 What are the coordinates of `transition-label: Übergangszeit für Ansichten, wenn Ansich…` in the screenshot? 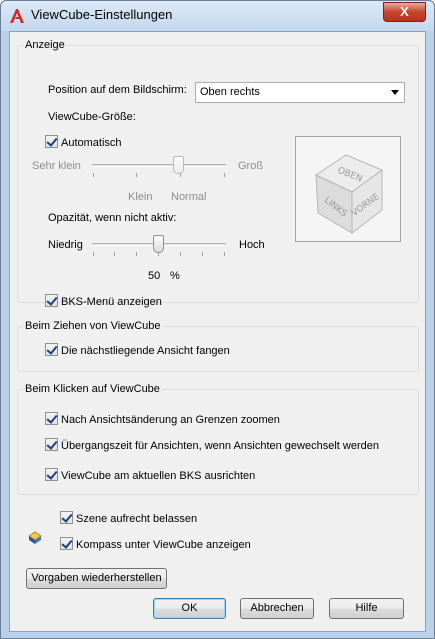 It's located at (220, 446).